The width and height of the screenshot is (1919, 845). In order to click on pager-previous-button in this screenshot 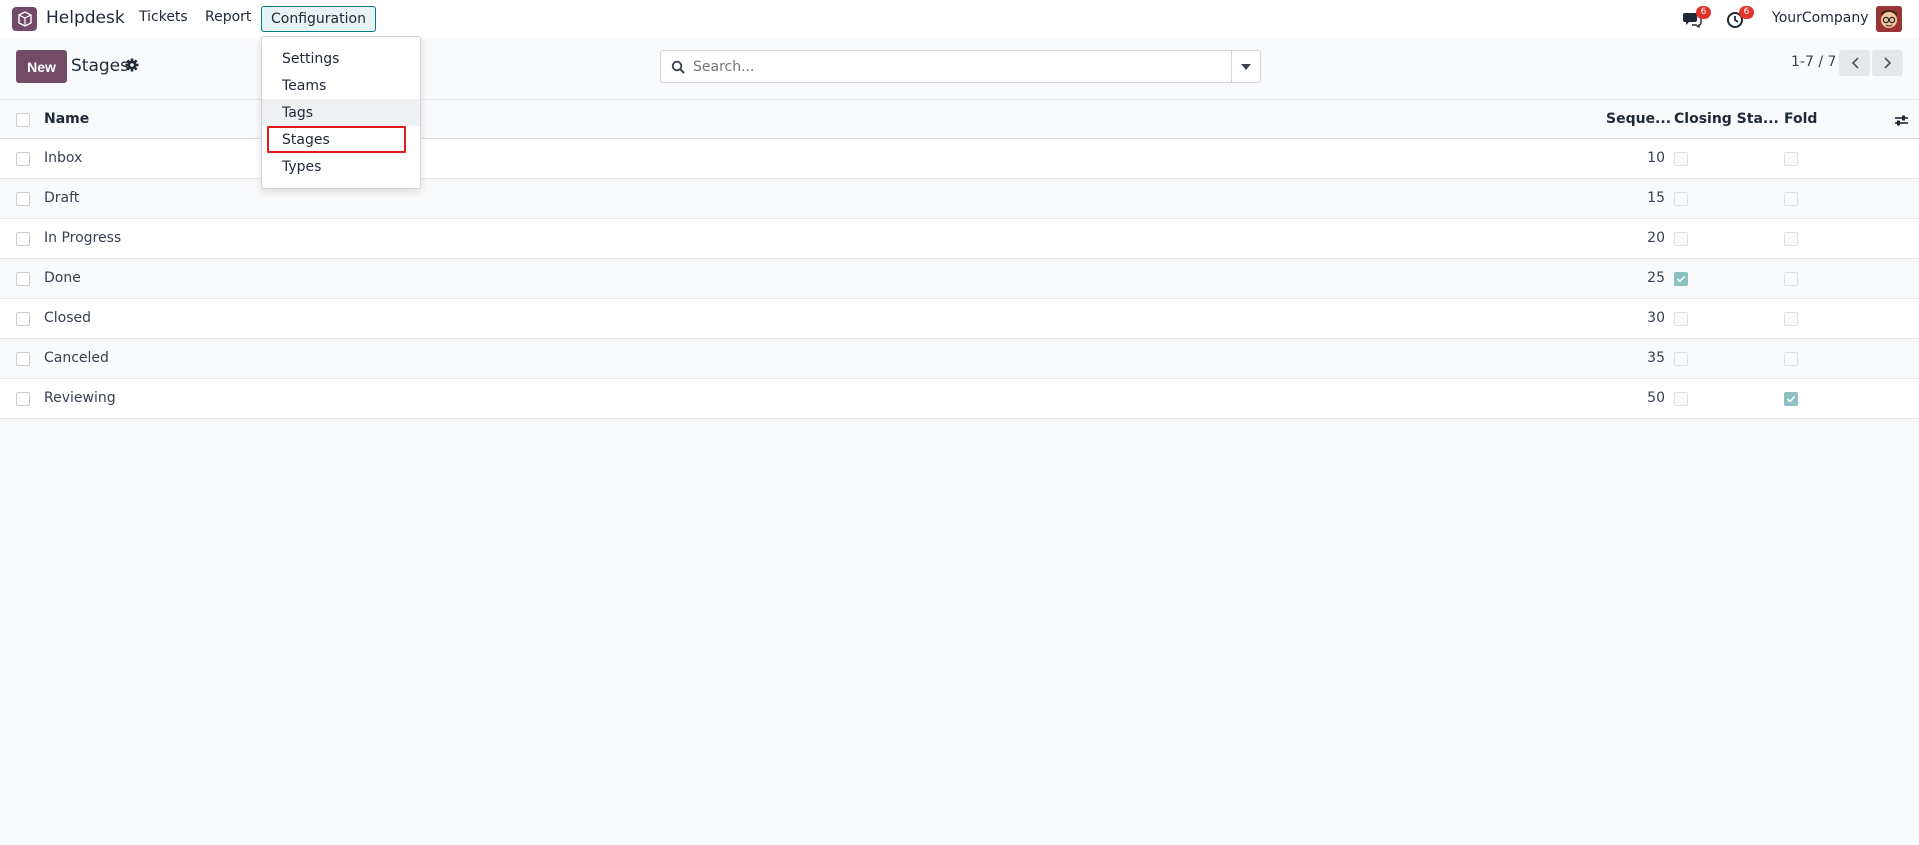, I will do `click(1854, 63)`.